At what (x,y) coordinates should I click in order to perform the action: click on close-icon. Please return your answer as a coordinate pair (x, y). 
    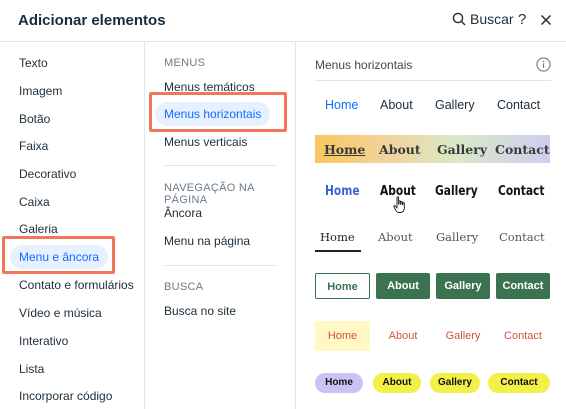
    Looking at the image, I should click on (546, 20).